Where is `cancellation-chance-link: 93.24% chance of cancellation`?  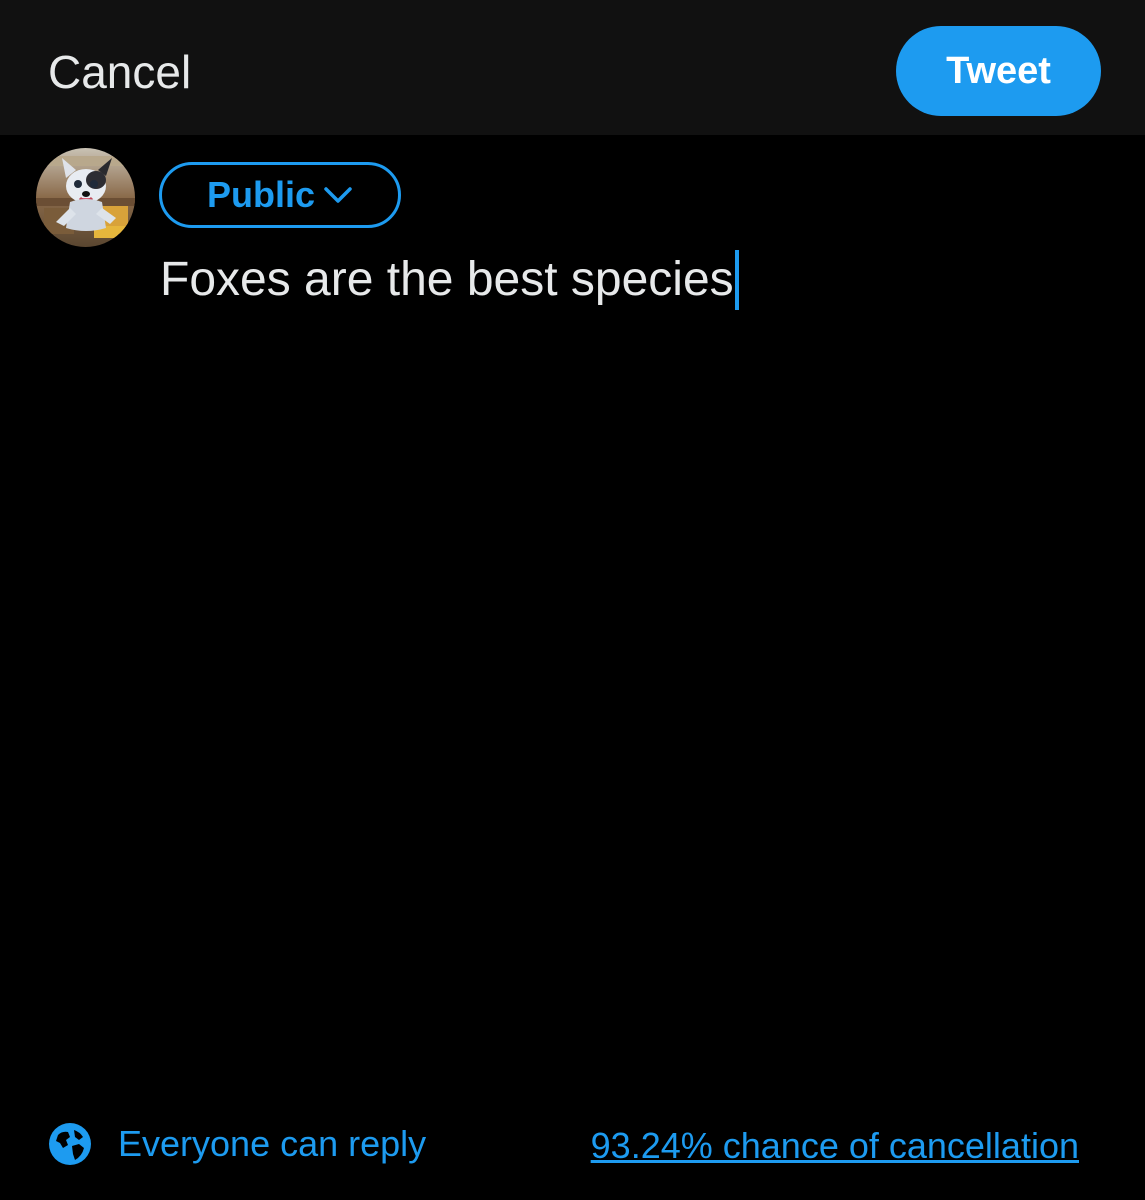 cancellation-chance-link: 93.24% chance of cancellation is located at coordinates (835, 1146).